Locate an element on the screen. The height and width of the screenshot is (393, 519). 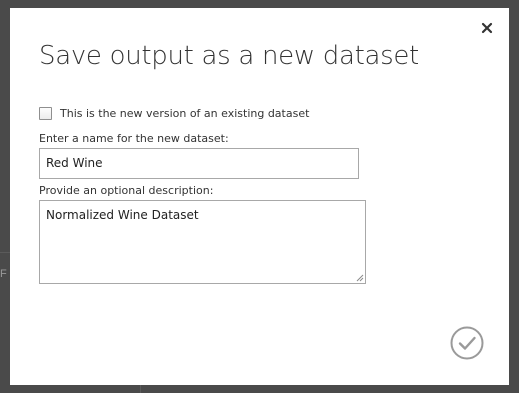
checkmark-circle-icon is located at coordinates (467, 343).